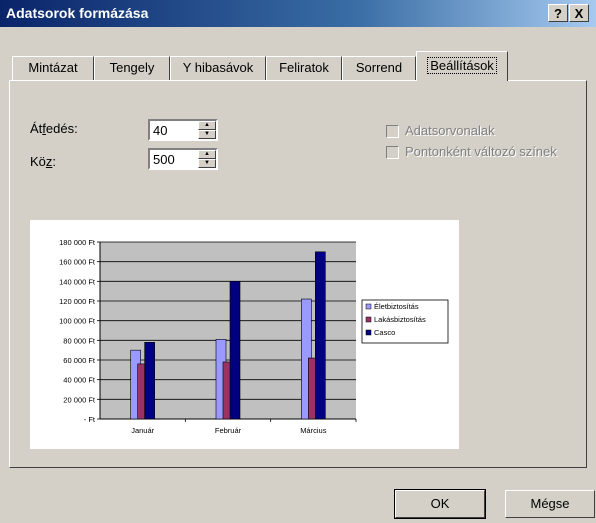 This screenshot has width=596, height=523. Describe the element at coordinates (440, 504) in the screenshot. I see `ok-button: OK` at that location.